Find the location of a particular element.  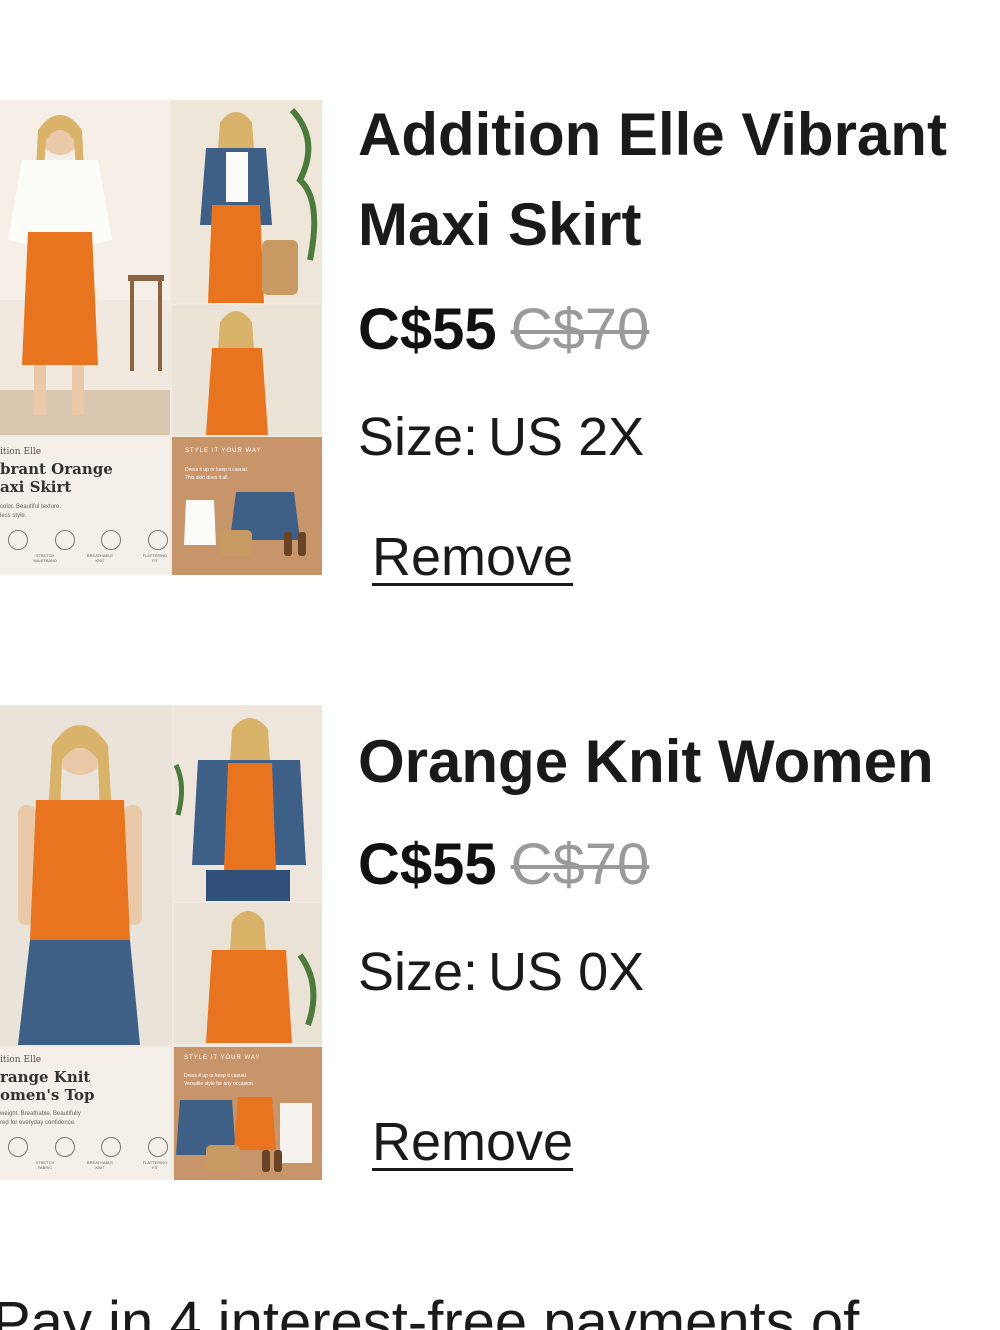

size-row: Size: US 2X is located at coordinates (501, 437).